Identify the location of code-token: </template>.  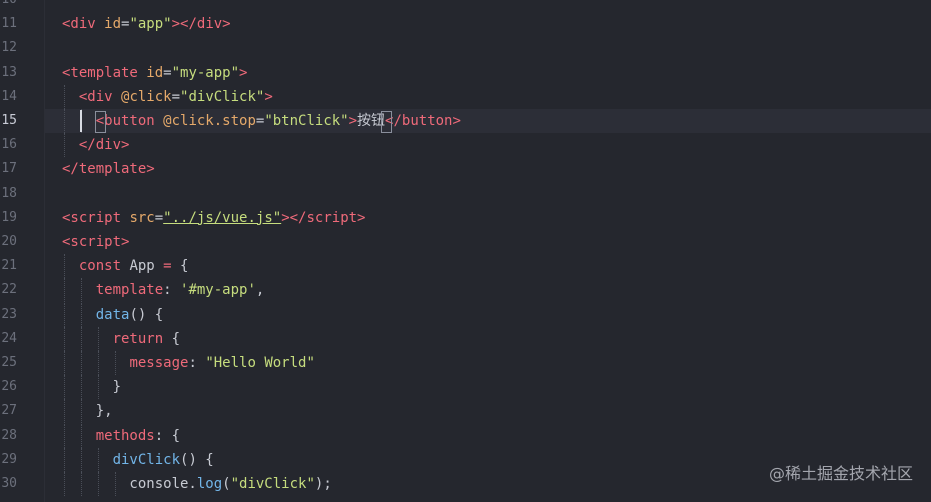
(108, 169).